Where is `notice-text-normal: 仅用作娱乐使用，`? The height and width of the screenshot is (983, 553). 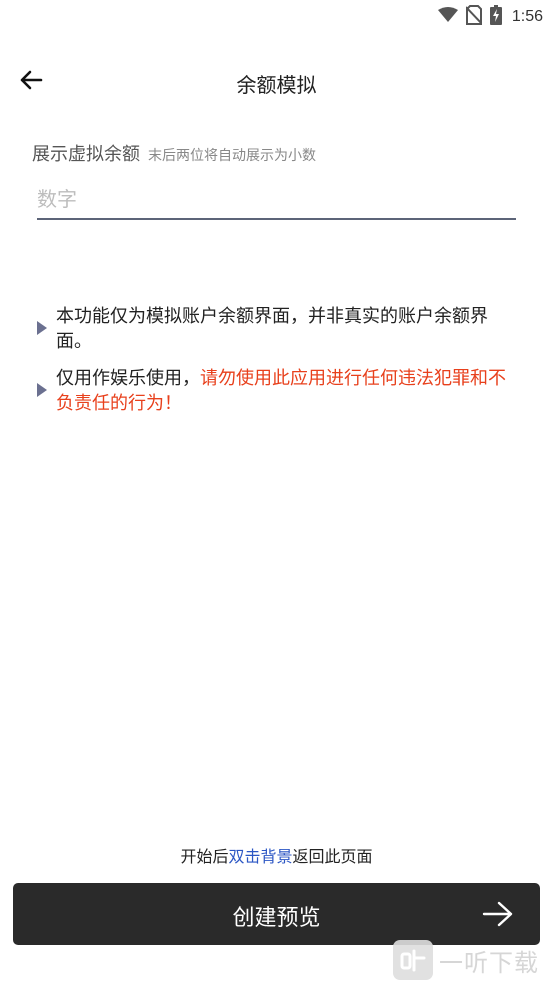 notice-text-normal: 仅用作娱乐使用， is located at coordinates (128, 378).